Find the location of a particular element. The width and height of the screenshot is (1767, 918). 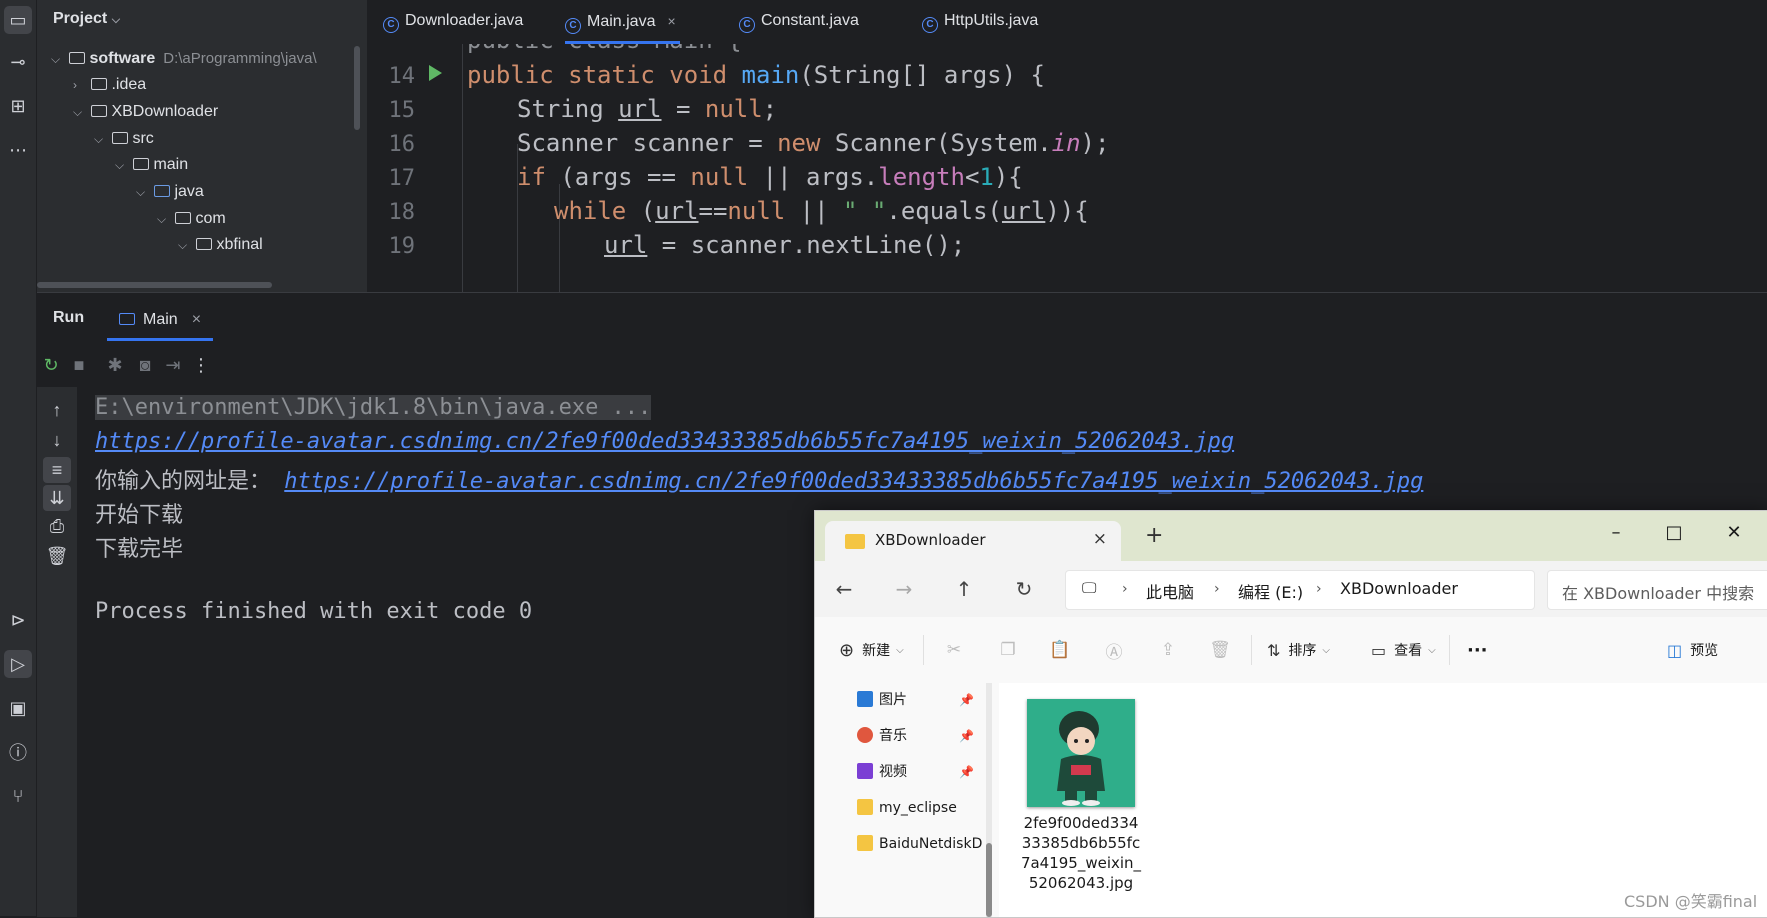

nav-item-pictures: 图片 is located at coordinates (882, 700).